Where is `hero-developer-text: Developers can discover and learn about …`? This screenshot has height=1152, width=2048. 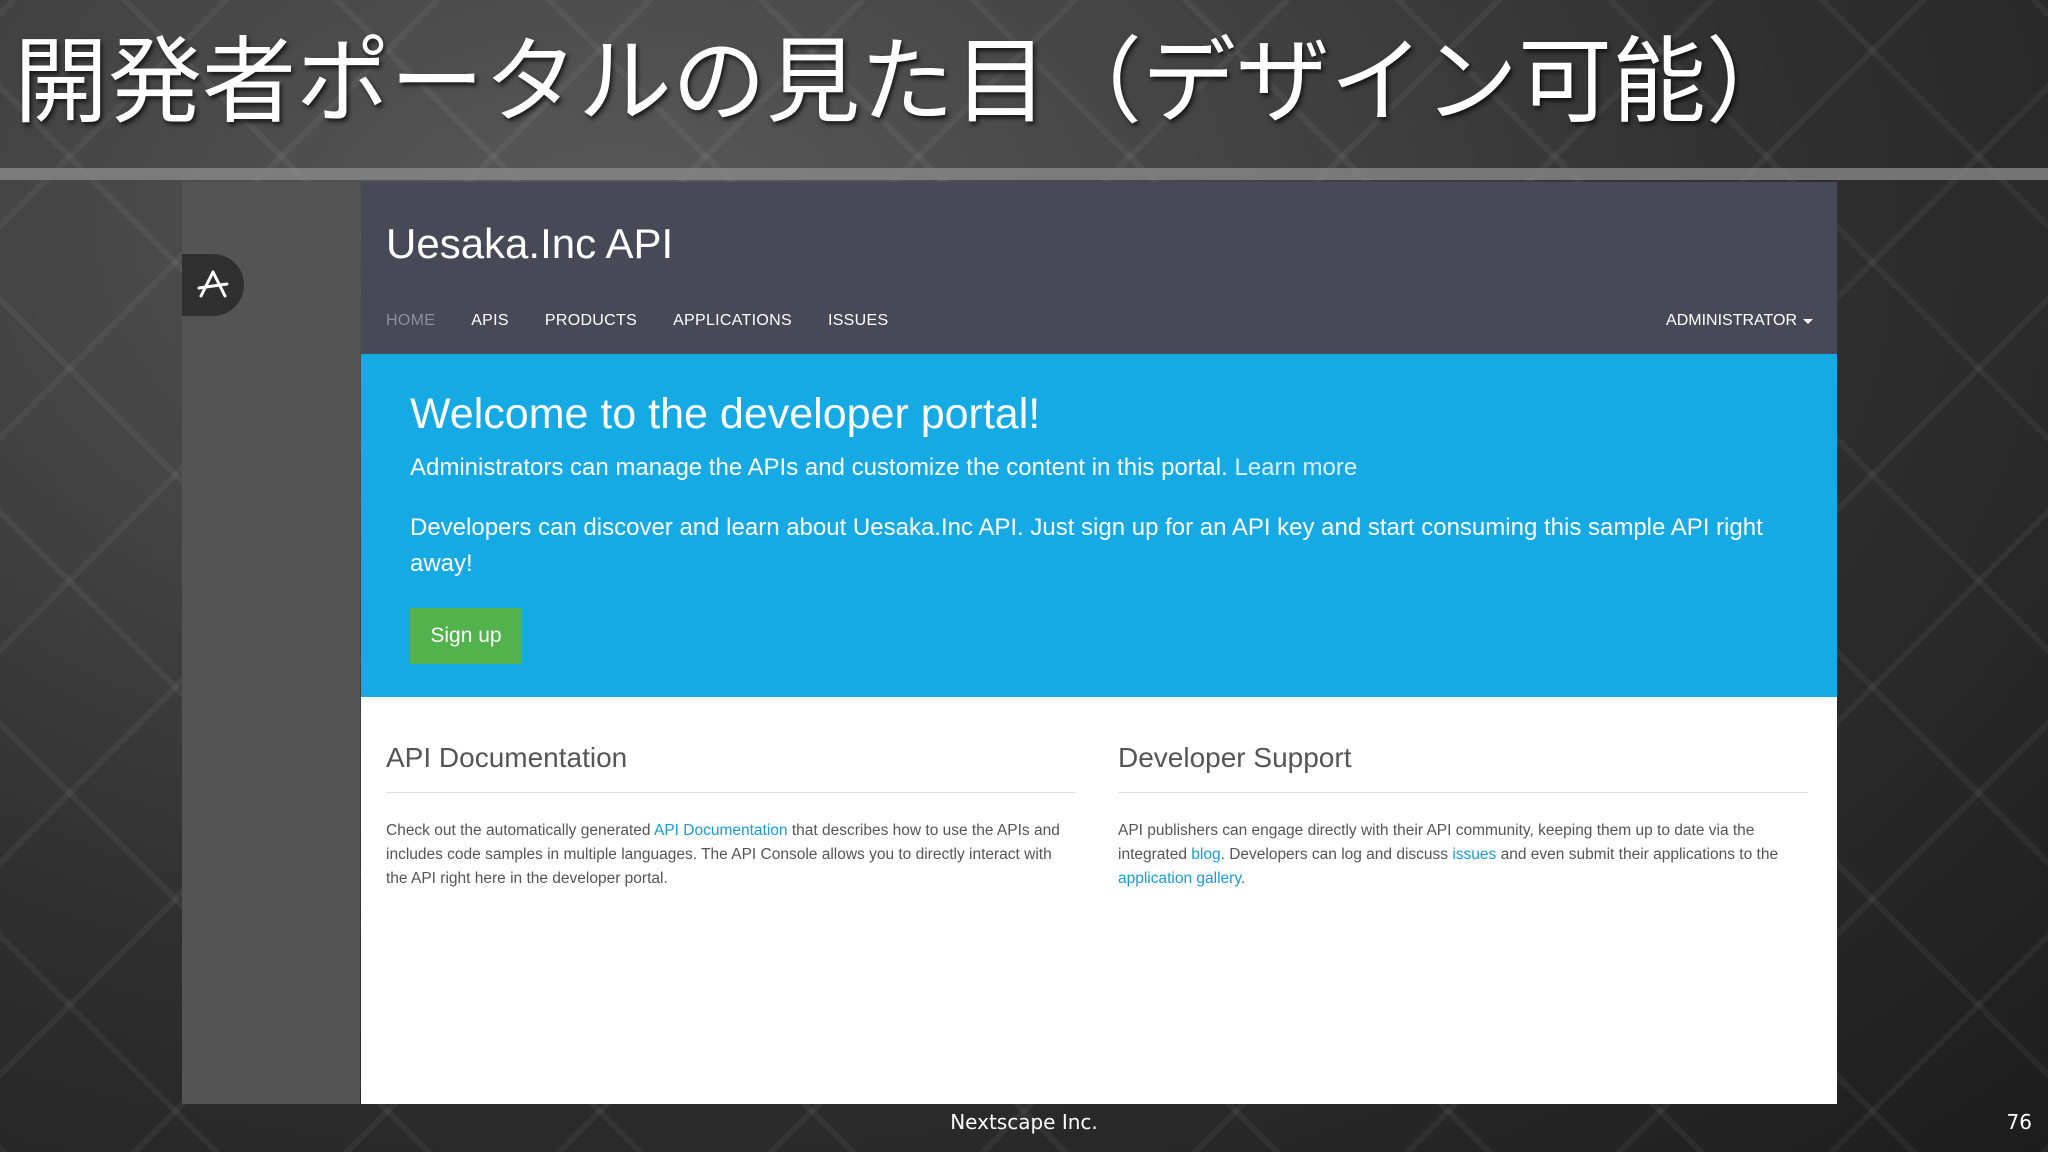
hero-developer-text: Developers can discover and learn about … is located at coordinates (1086, 545).